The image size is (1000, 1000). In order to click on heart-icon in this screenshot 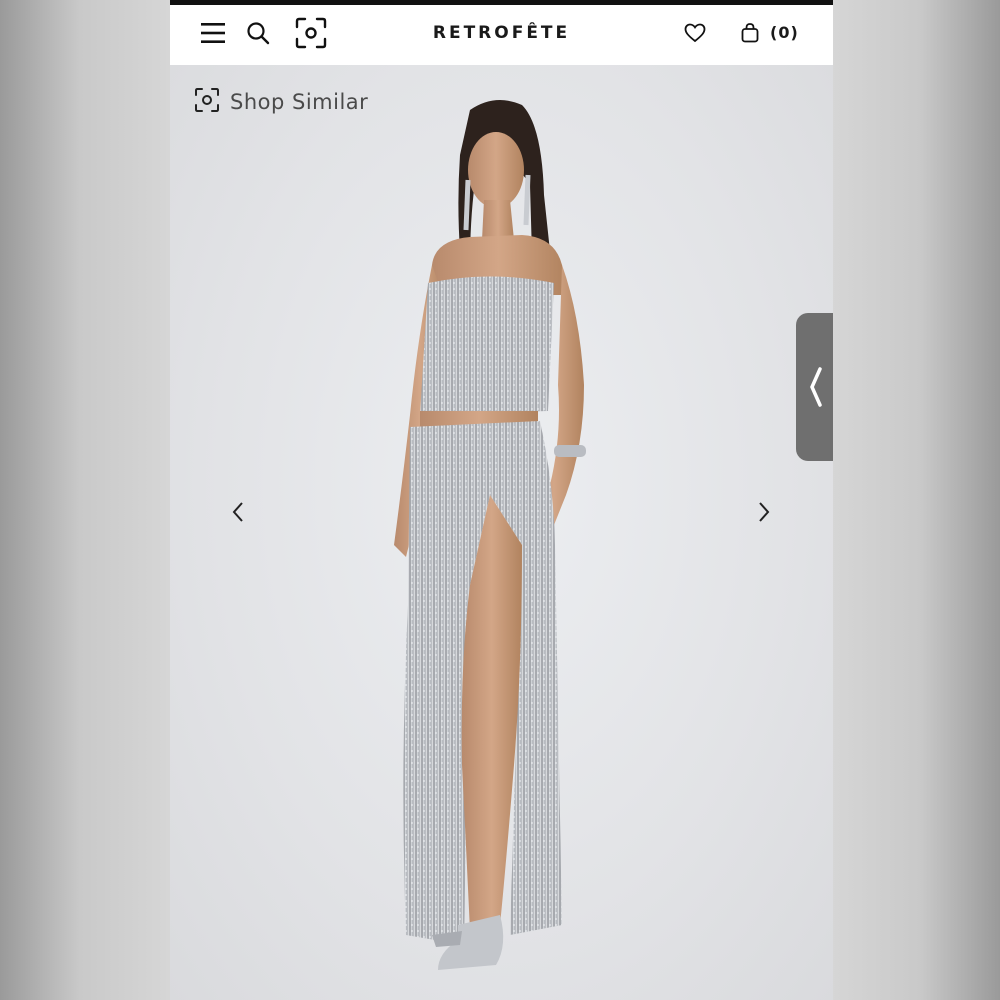, I will do `click(695, 33)`.